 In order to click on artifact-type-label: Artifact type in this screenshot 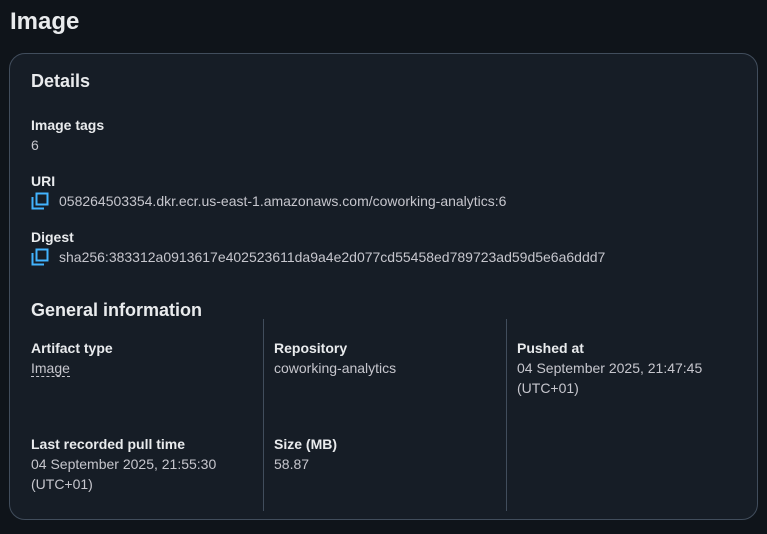, I will do `click(72, 348)`.